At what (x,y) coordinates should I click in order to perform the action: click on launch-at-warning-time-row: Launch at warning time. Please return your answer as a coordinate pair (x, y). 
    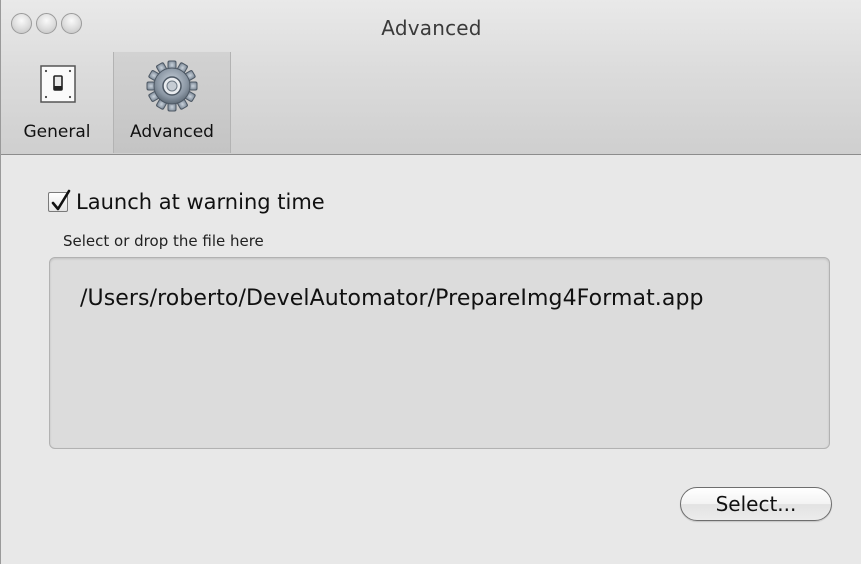
    Looking at the image, I should click on (186, 202).